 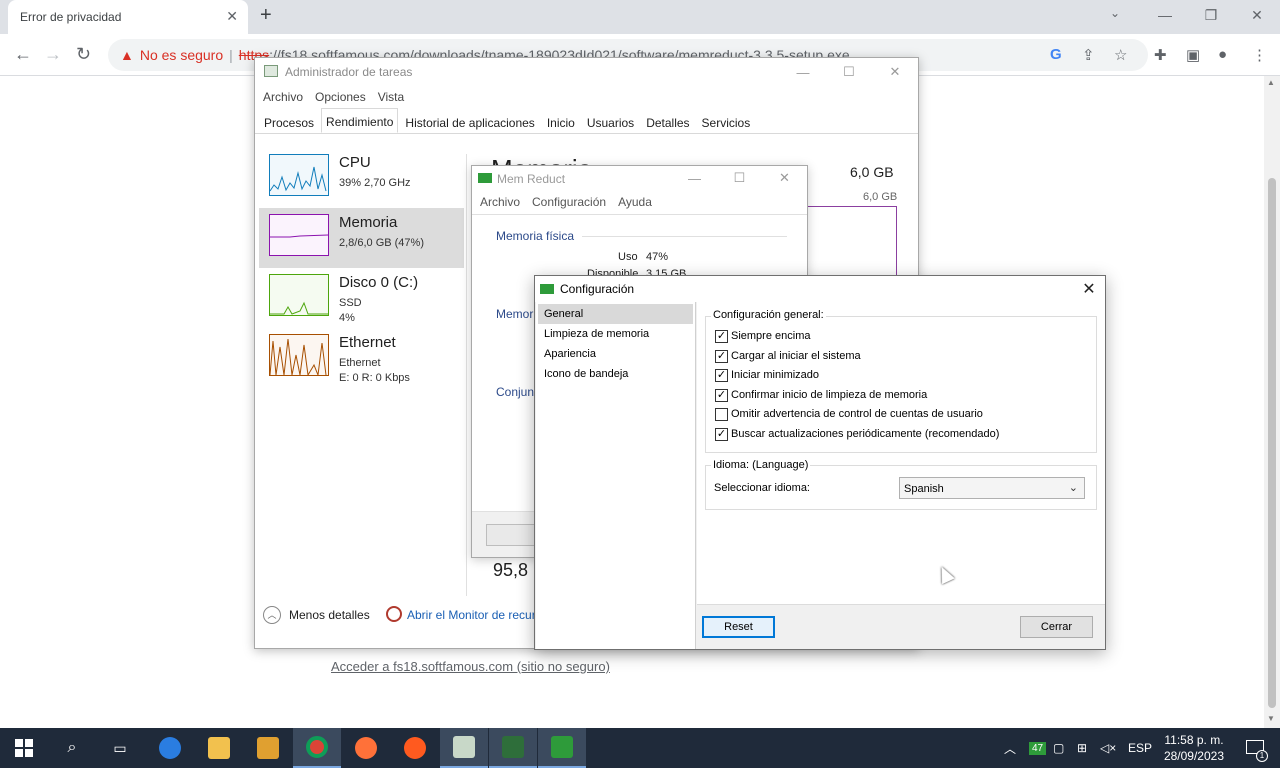 I want to click on resource-ethernet: Ethernet Ethernet E: 0 R: 0 Kbps, so click(x=361, y=358).